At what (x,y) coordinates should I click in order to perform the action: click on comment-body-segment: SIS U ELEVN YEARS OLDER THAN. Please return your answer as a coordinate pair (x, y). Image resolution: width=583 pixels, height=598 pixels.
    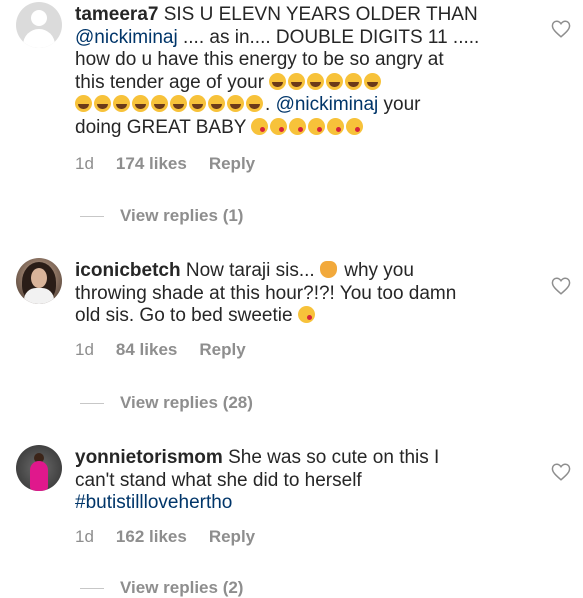
    Looking at the image, I should click on (318, 14).